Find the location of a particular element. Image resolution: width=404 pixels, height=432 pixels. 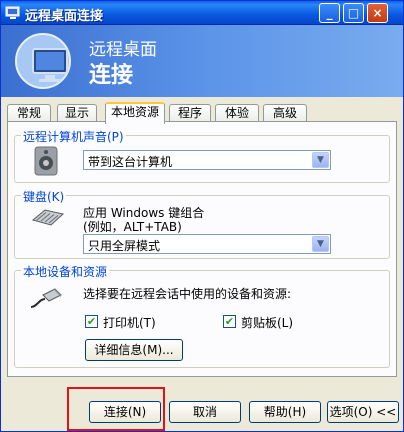

tab-local-resources: 本地资源 is located at coordinates (135, 113).